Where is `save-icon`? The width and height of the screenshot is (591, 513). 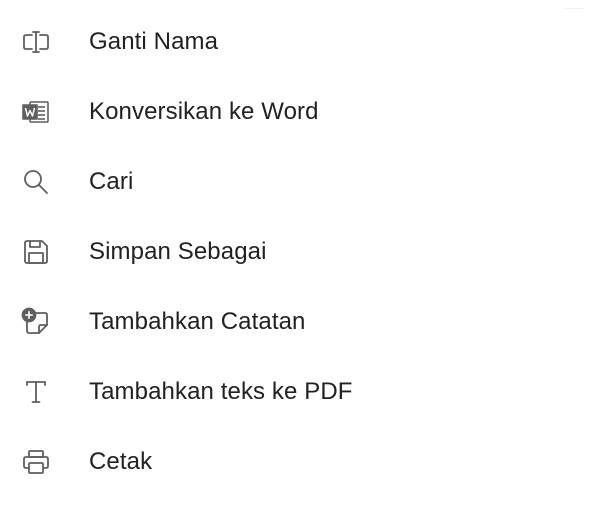 save-icon is located at coordinates (36, 252).